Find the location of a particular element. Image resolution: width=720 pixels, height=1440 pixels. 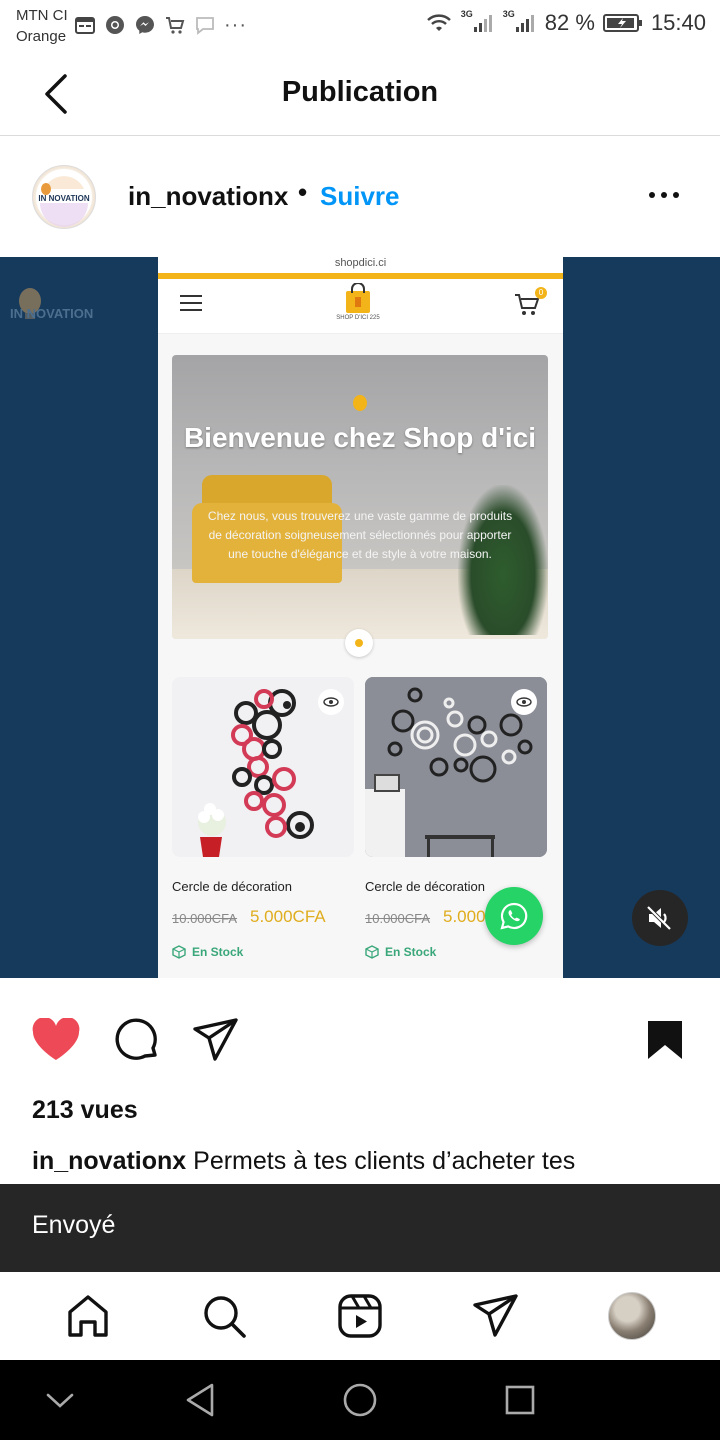

like-button is located at coordinates (56, 1040).